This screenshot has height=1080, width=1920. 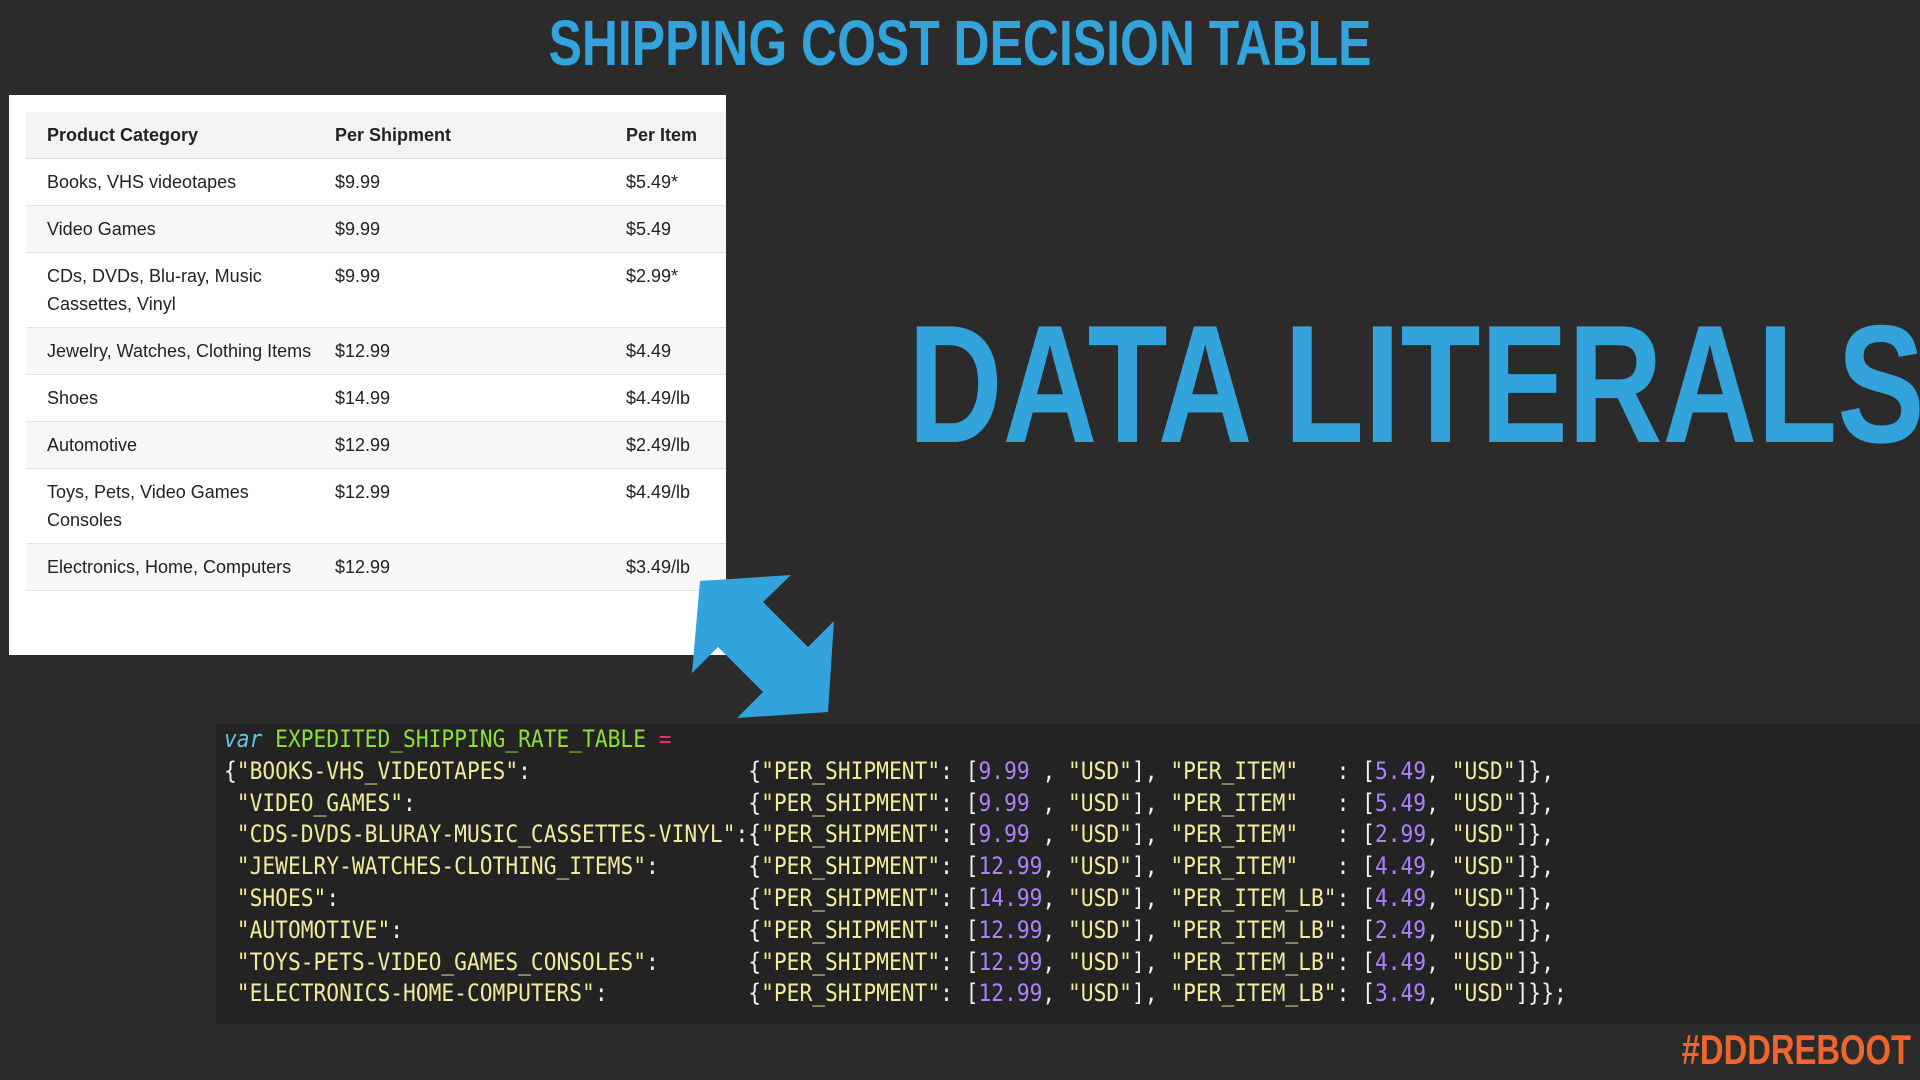 What do you see at coordinates (377, 770) in the screenshot?
I see `code-key: "BOOKS-VHS_VIDEOTAPES"` at bounding box center [377, 770].